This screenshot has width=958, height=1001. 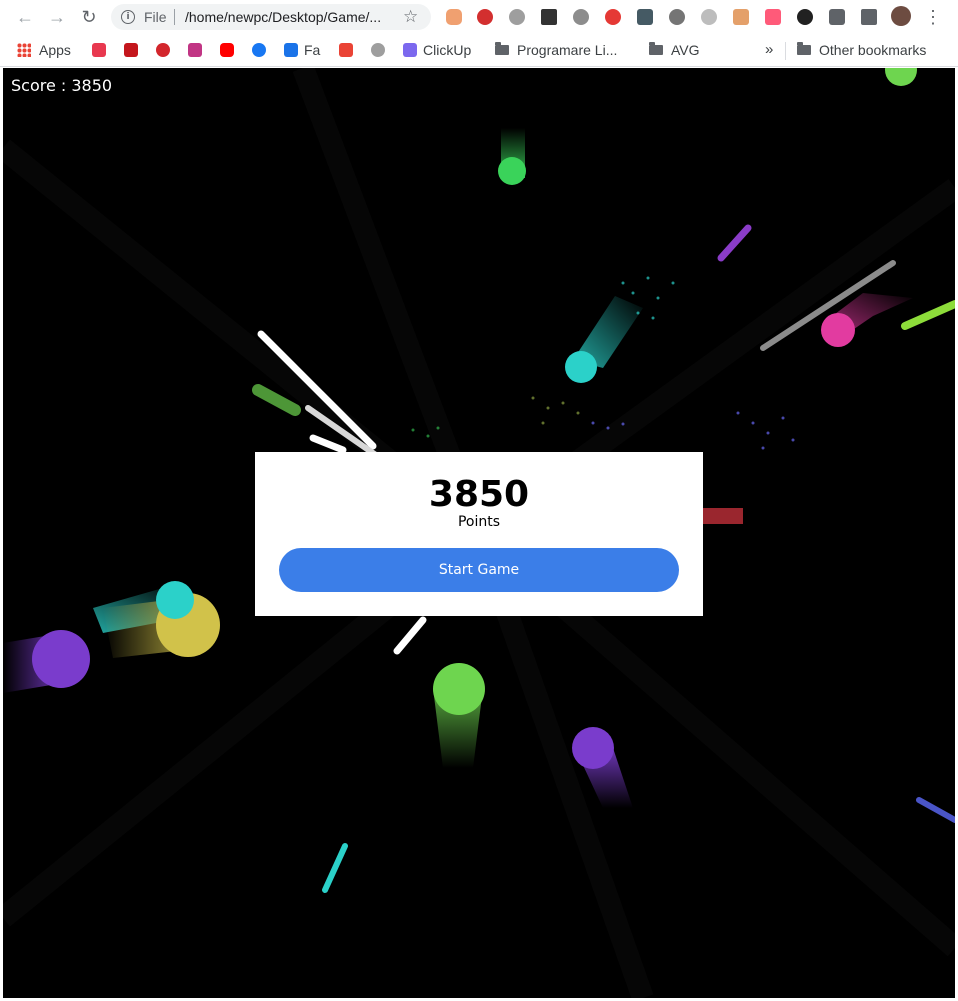 I want to click on circle-extension-icon, so click(x=709, y=17).